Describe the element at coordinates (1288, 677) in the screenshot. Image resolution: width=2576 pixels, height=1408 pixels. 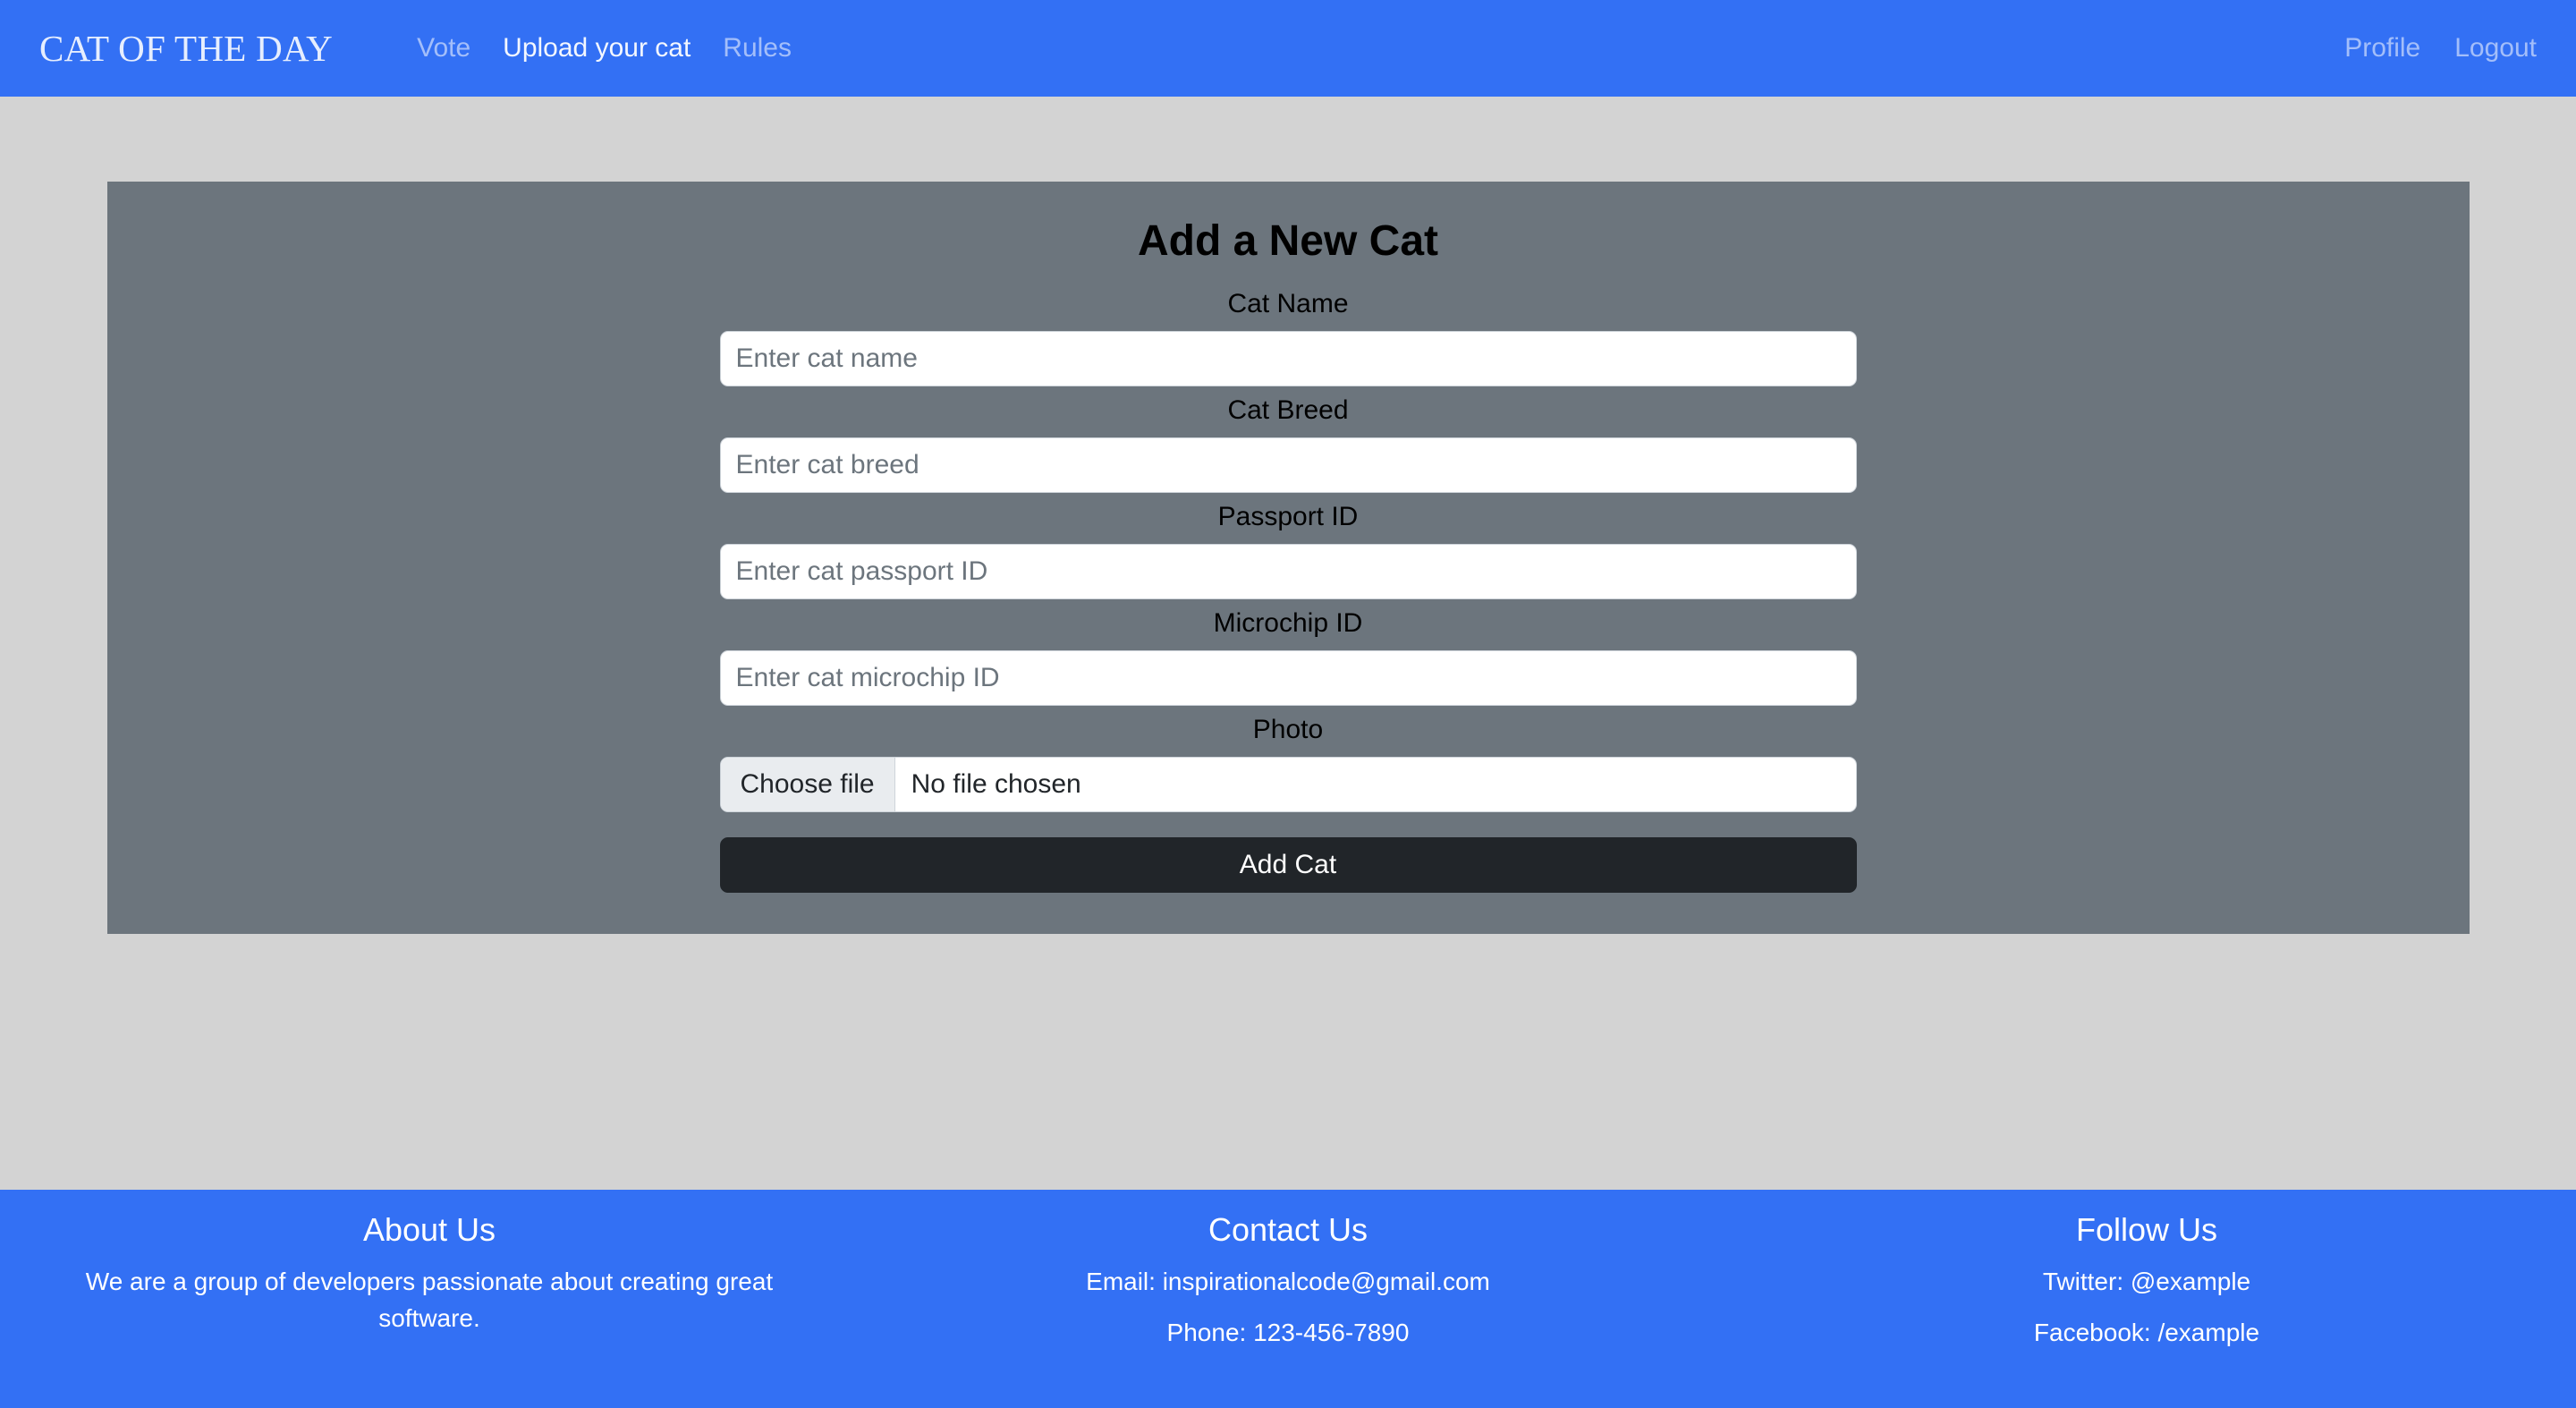
I see `microchip-id-input` at that location.